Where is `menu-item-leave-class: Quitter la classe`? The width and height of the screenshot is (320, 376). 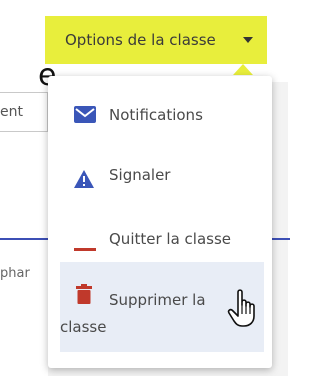 menu-item-leave-class: Quitter la classe is located at coordinates (160, 239).